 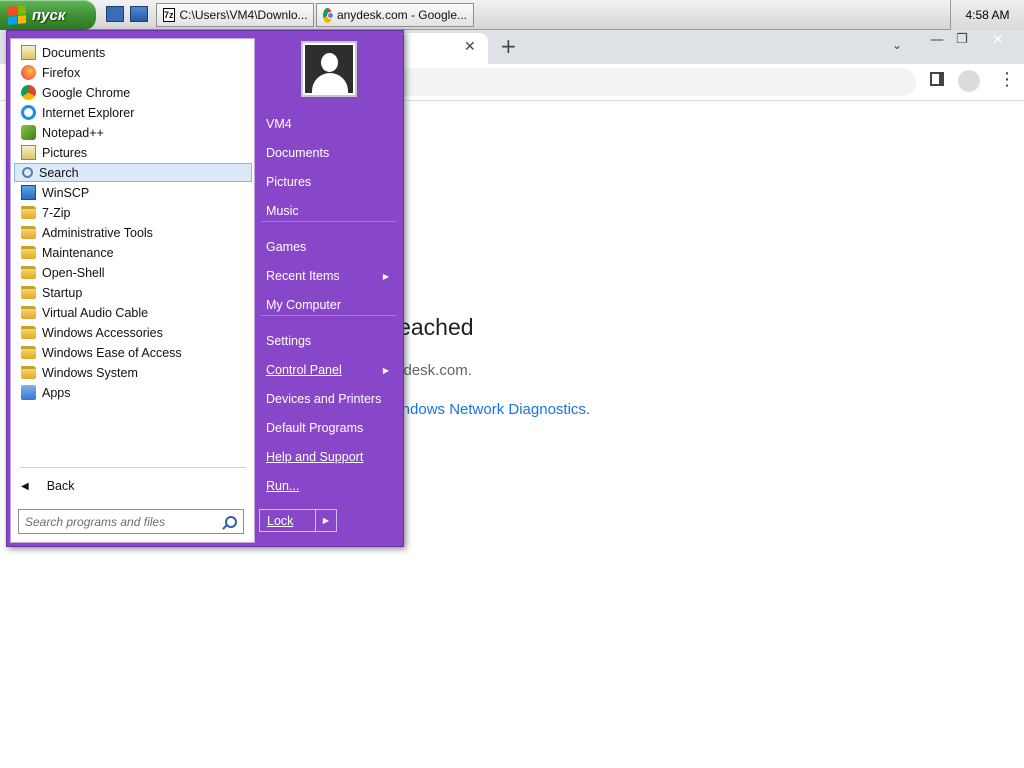 What do you see at coordinates (298, 153) in the screenshot?
I see `places-label: Documents` at bounding box center [298, 153].